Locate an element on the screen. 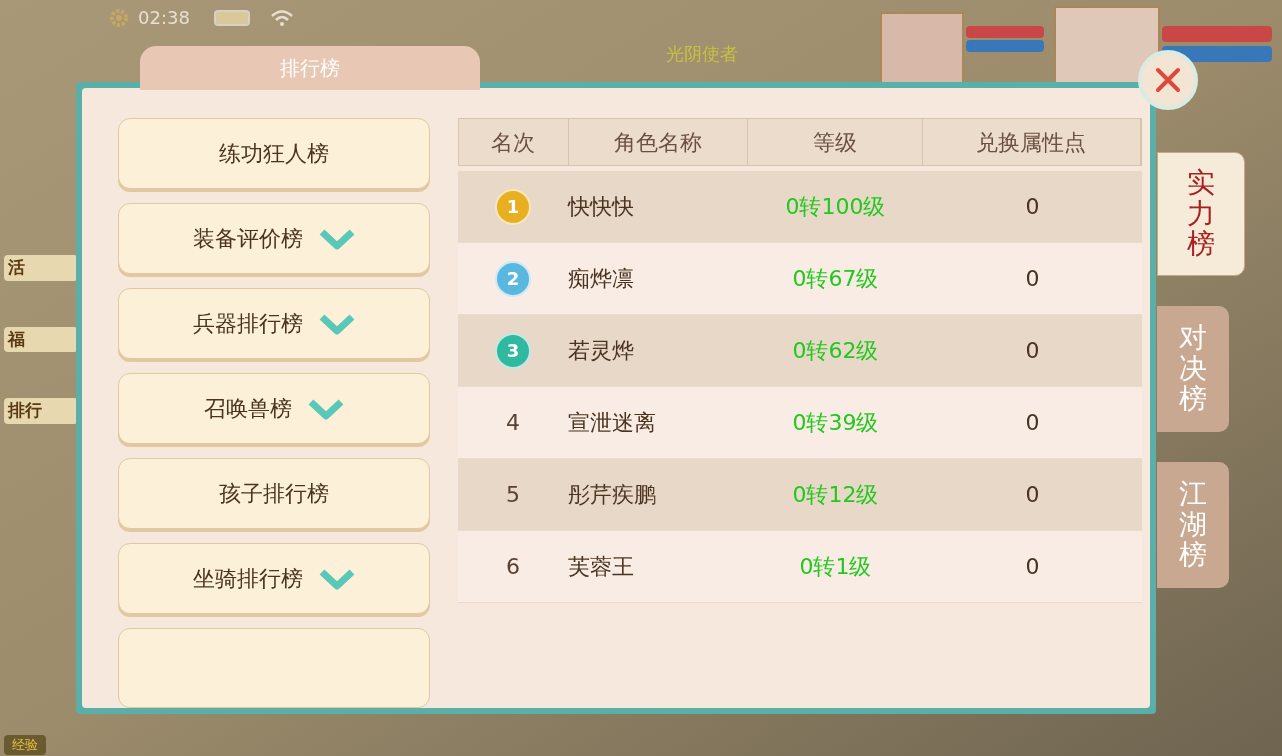  column-header: 兑换属性点 is located at coordinates (1031, 142).